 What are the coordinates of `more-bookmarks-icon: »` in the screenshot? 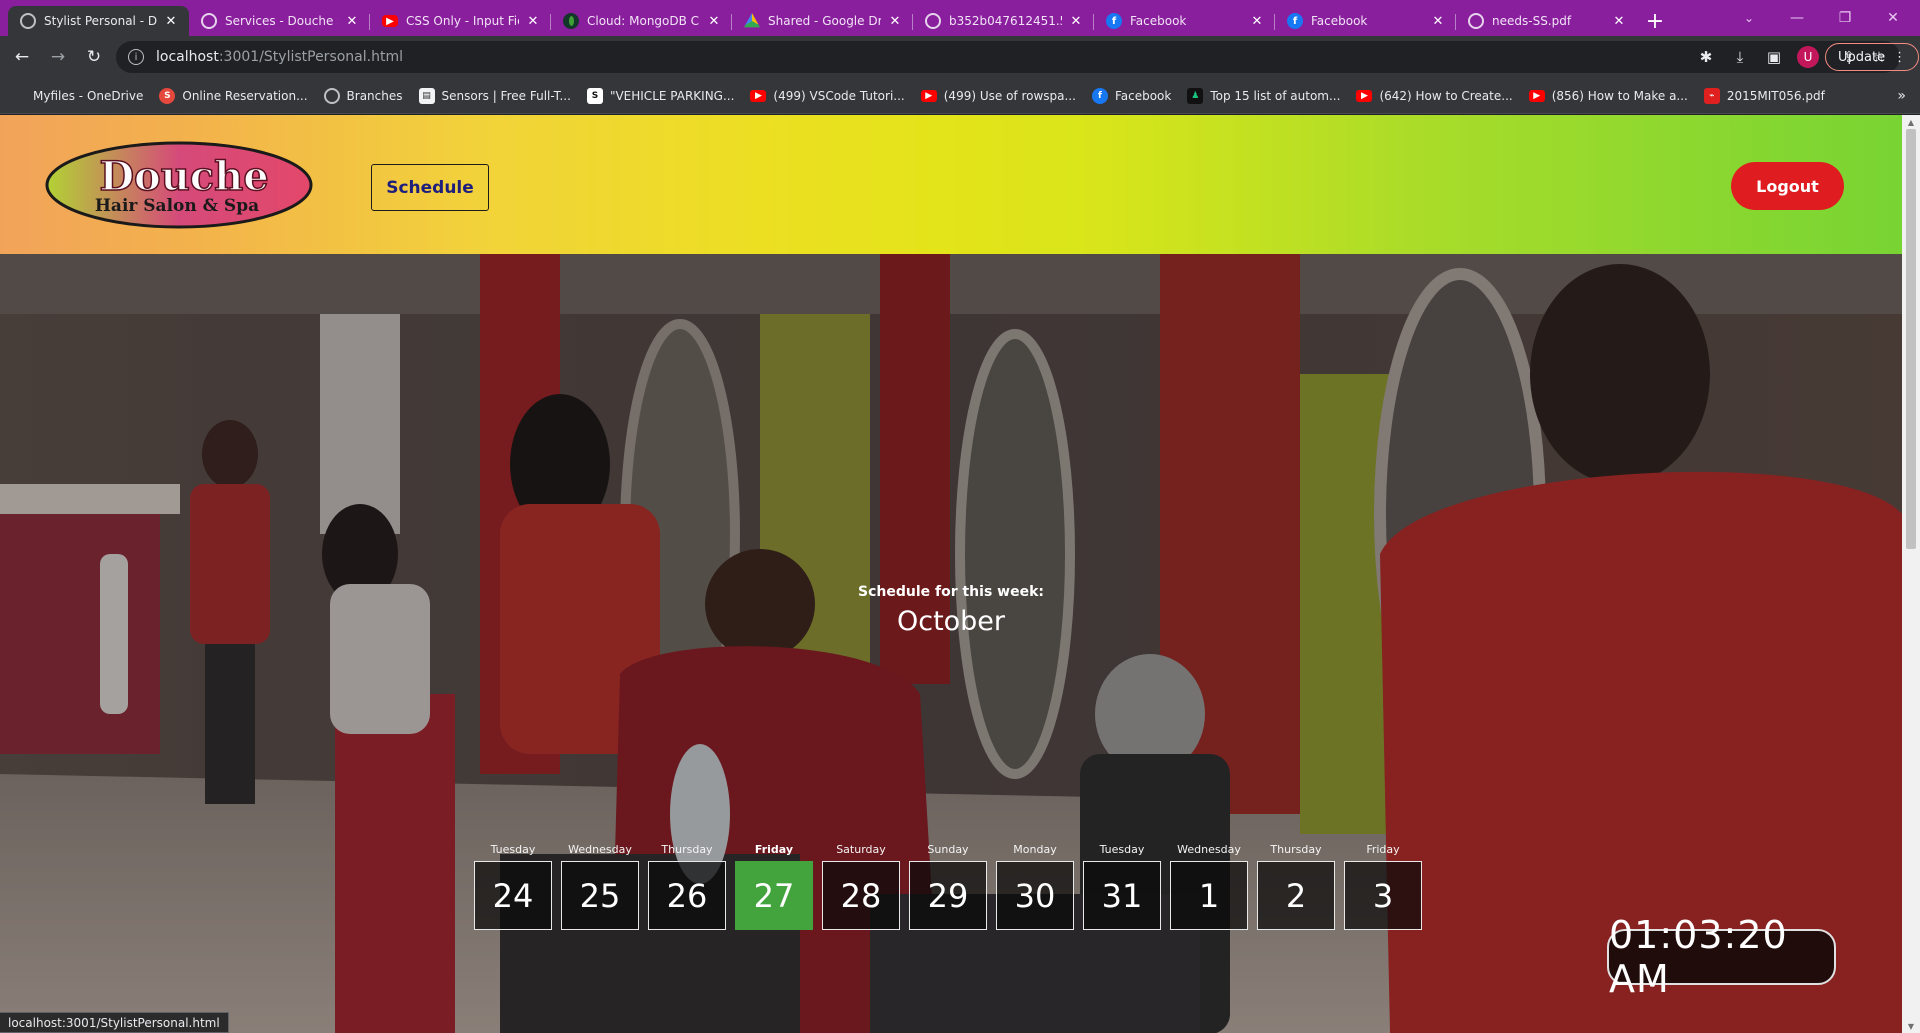 It's located at (1901, 96).